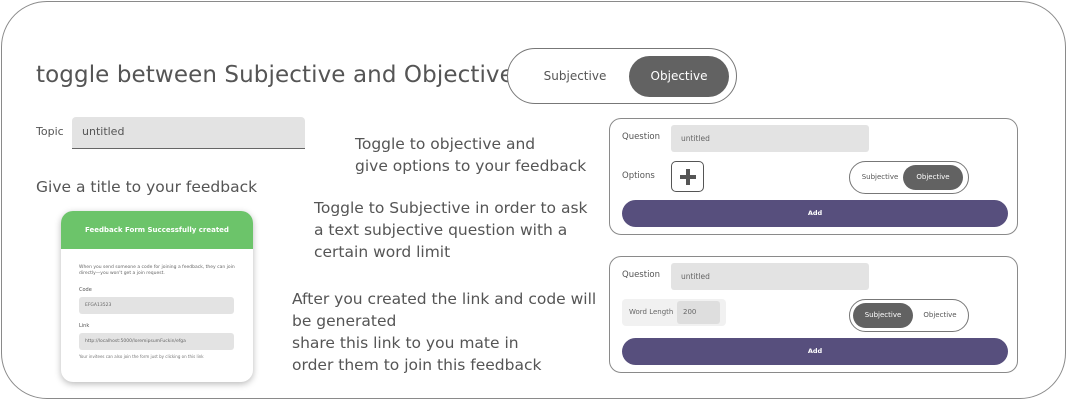 This screenshot has width=1067, height=400. Describe the element at coordinates (451, 208) in the screenshot. I see `subjective-hint-line: Toggle to Subjective in order to ask` at that location.